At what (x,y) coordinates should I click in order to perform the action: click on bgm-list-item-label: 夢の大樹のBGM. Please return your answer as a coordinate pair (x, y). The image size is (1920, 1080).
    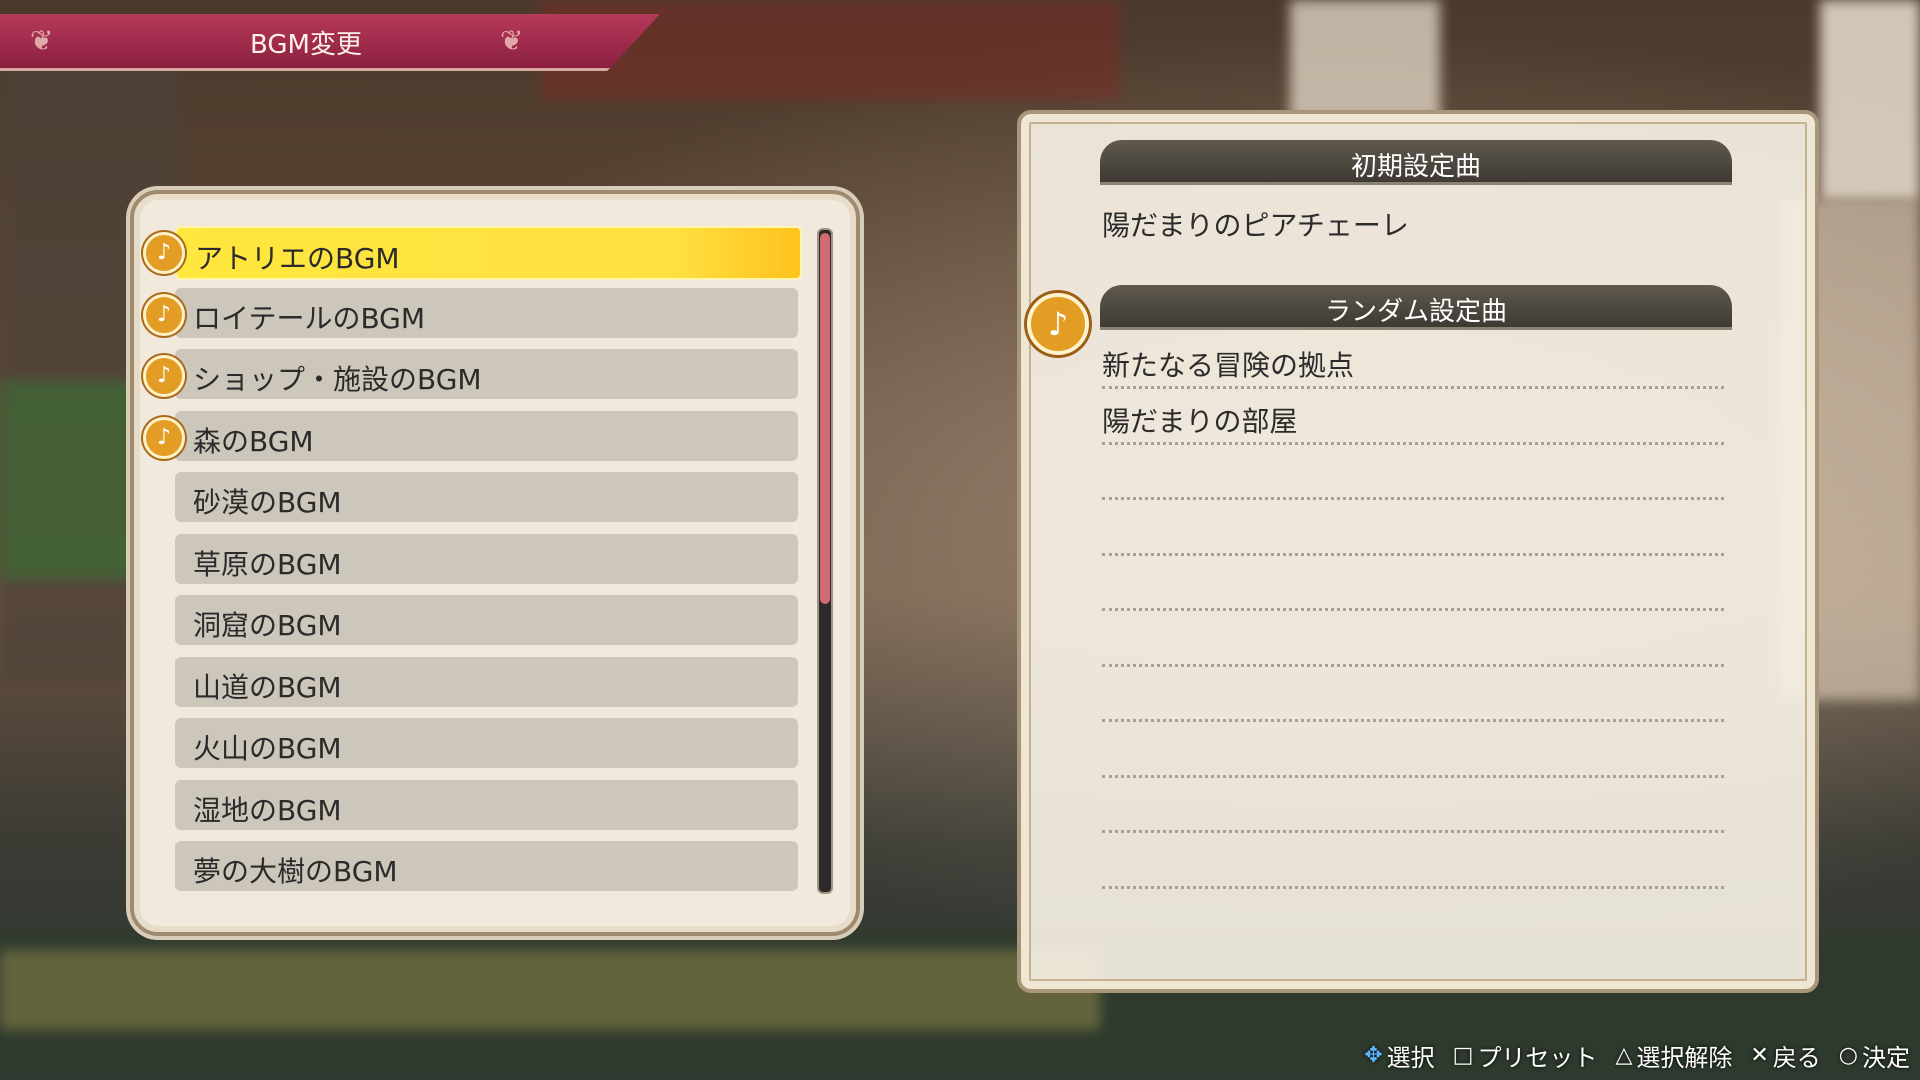
    Looking at the image, I should click on (295, 871).